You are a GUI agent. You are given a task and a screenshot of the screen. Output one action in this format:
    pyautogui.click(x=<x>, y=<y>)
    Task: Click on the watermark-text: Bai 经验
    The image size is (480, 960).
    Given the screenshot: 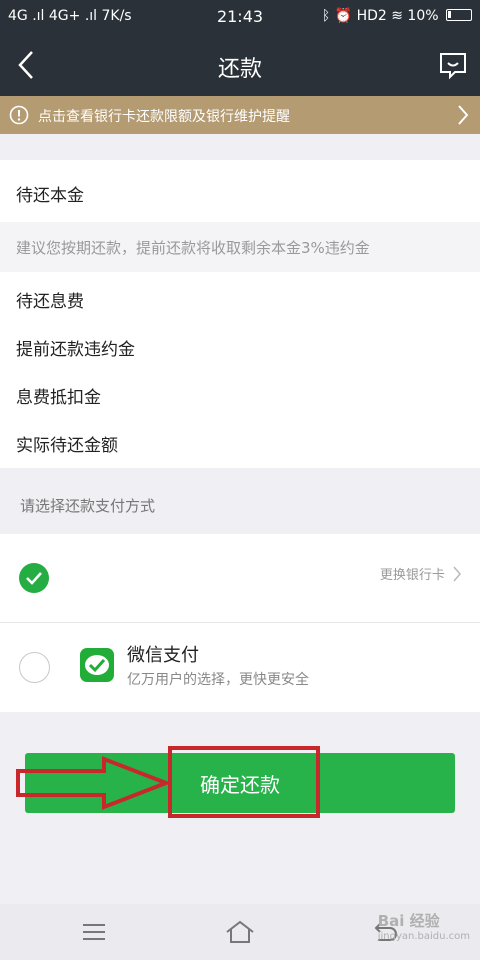 What is the action you would take?
    pyautogui.click(x=408, y=921)
    